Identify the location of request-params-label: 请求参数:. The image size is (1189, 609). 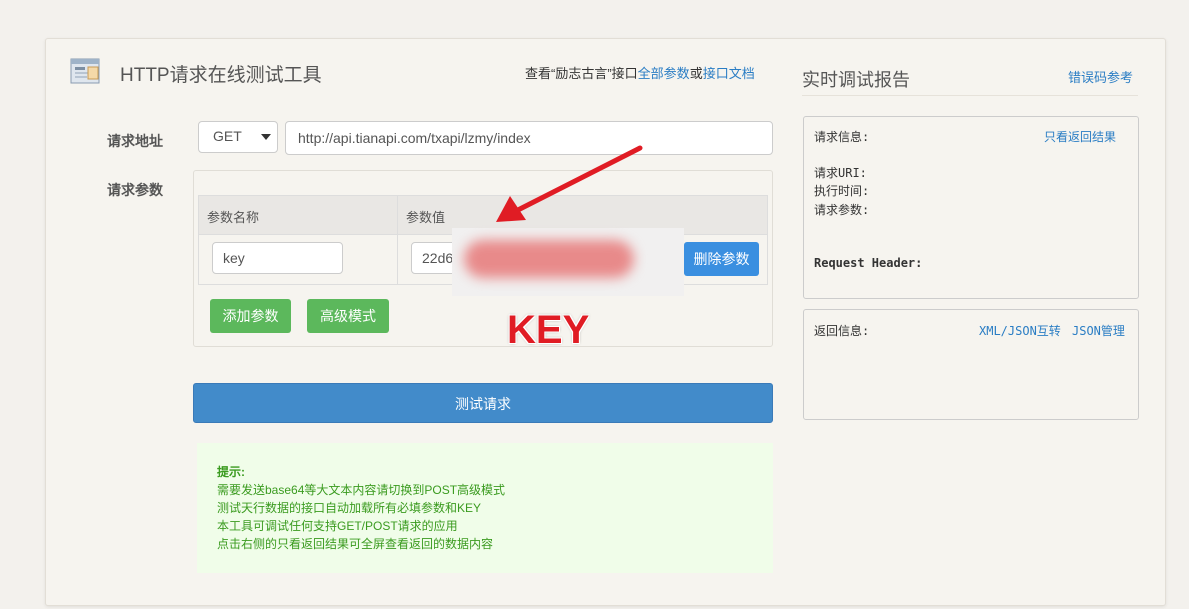
(842, 210).